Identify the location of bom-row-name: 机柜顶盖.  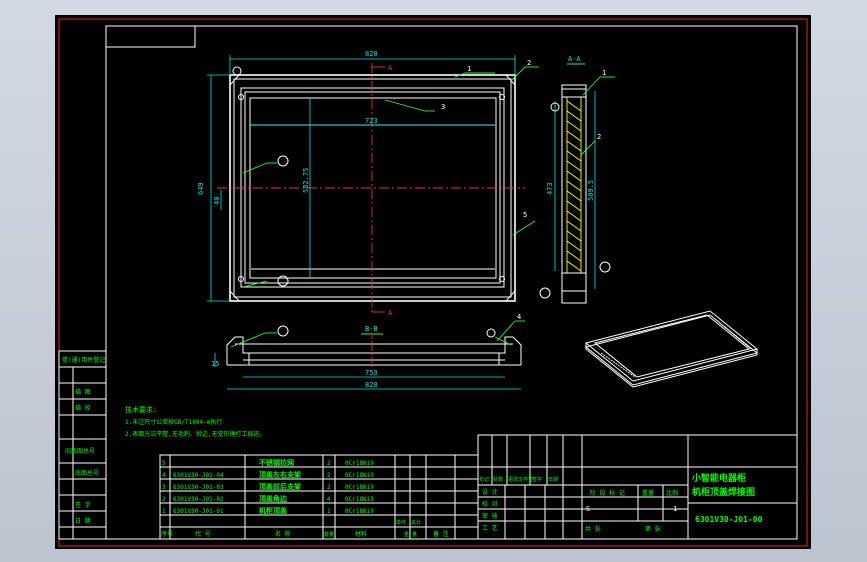
(273, 510).